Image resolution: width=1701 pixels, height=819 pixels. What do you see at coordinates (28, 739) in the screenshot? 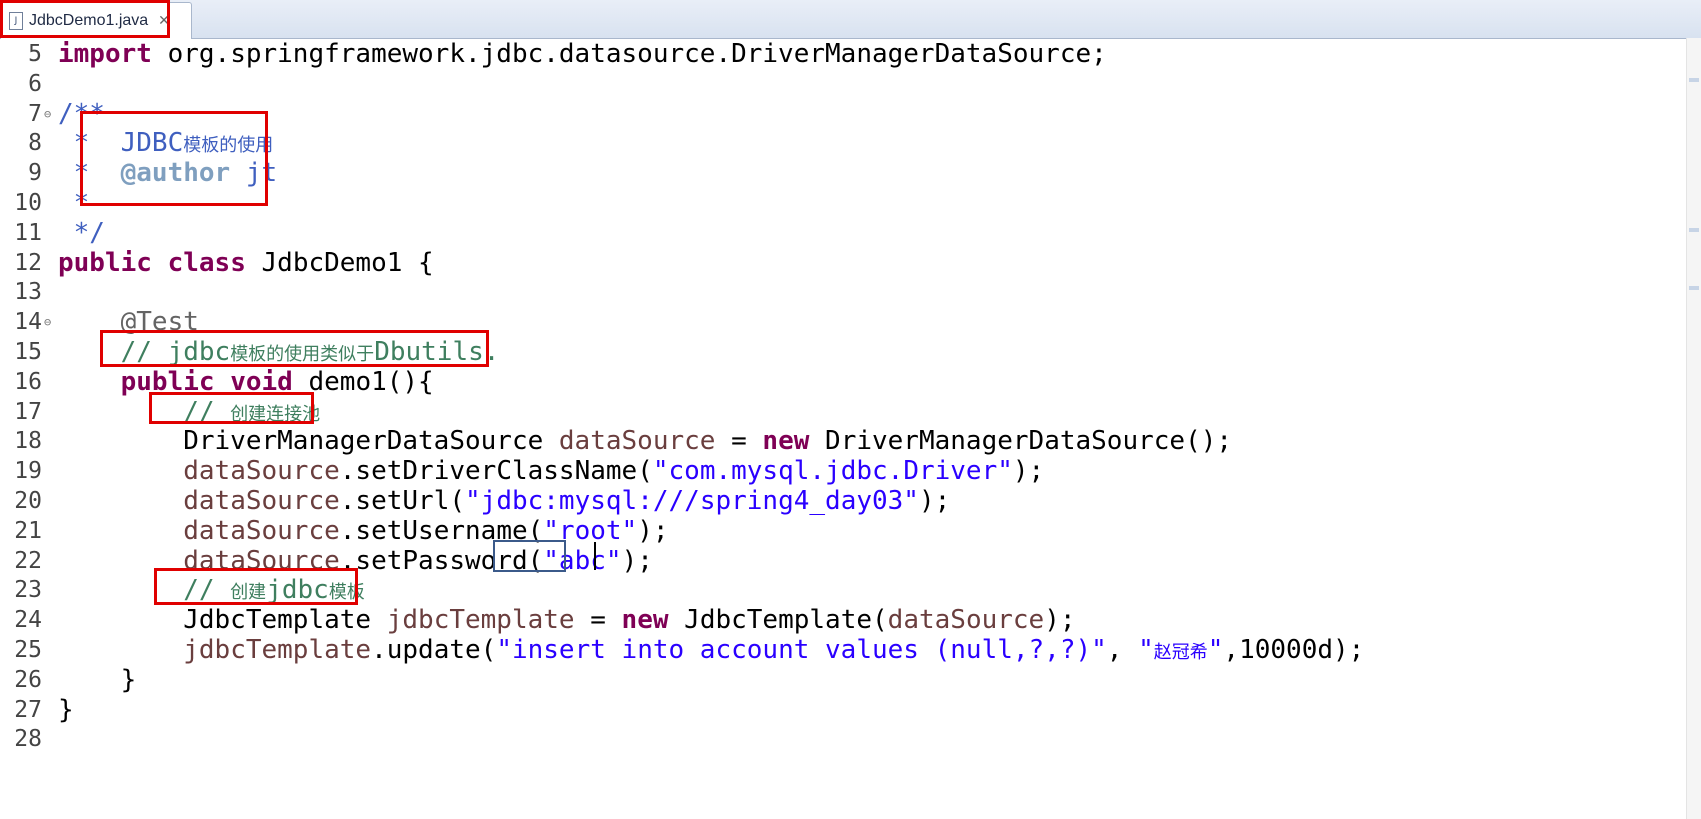
I see `line-number: 28` at bounding box center [28, 739].